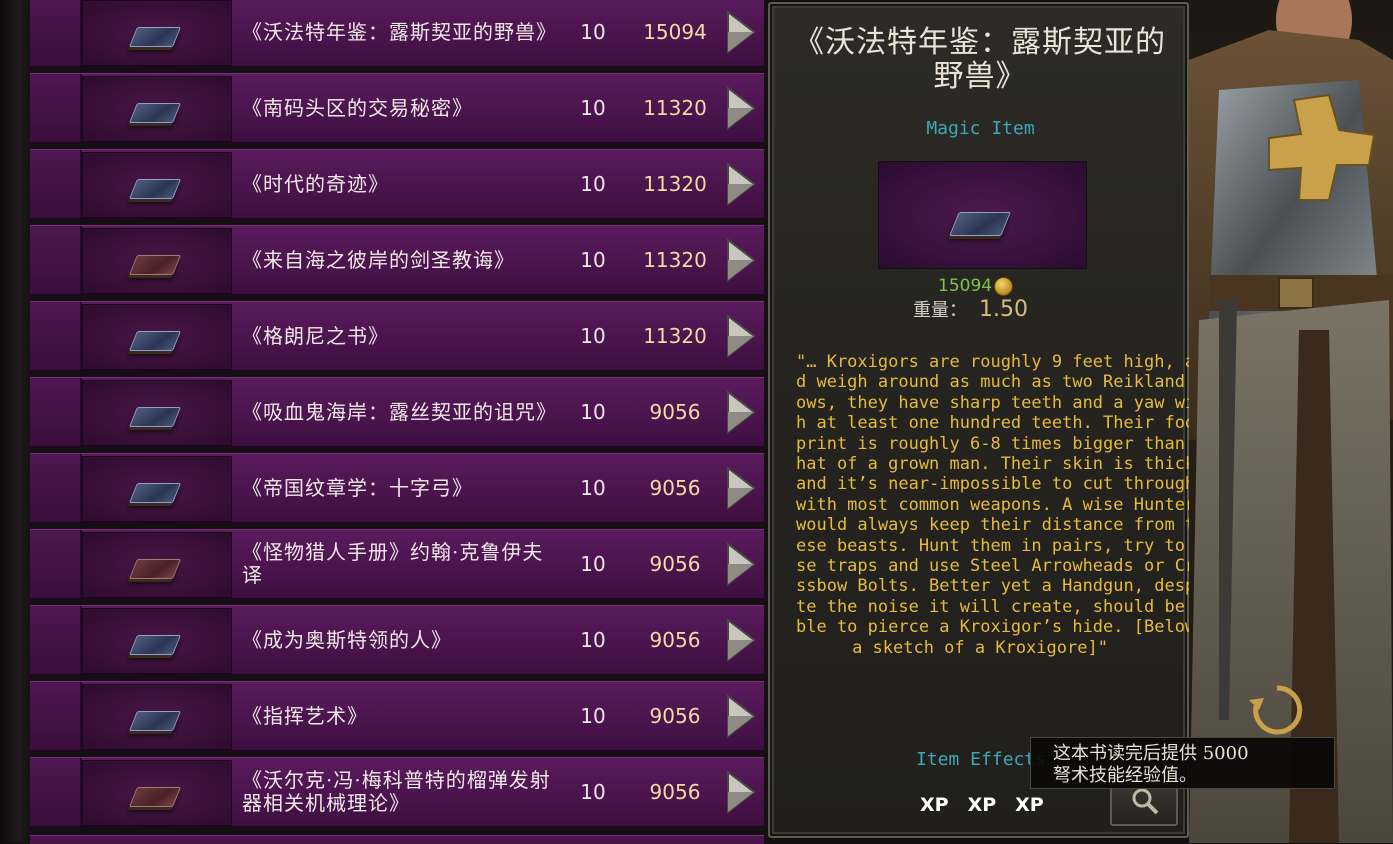 This screenshot has height=844, width=1393. Describe the element at coordinates (976, 286) in the screenshot. I see `item-gold-value: 15094` at that location.